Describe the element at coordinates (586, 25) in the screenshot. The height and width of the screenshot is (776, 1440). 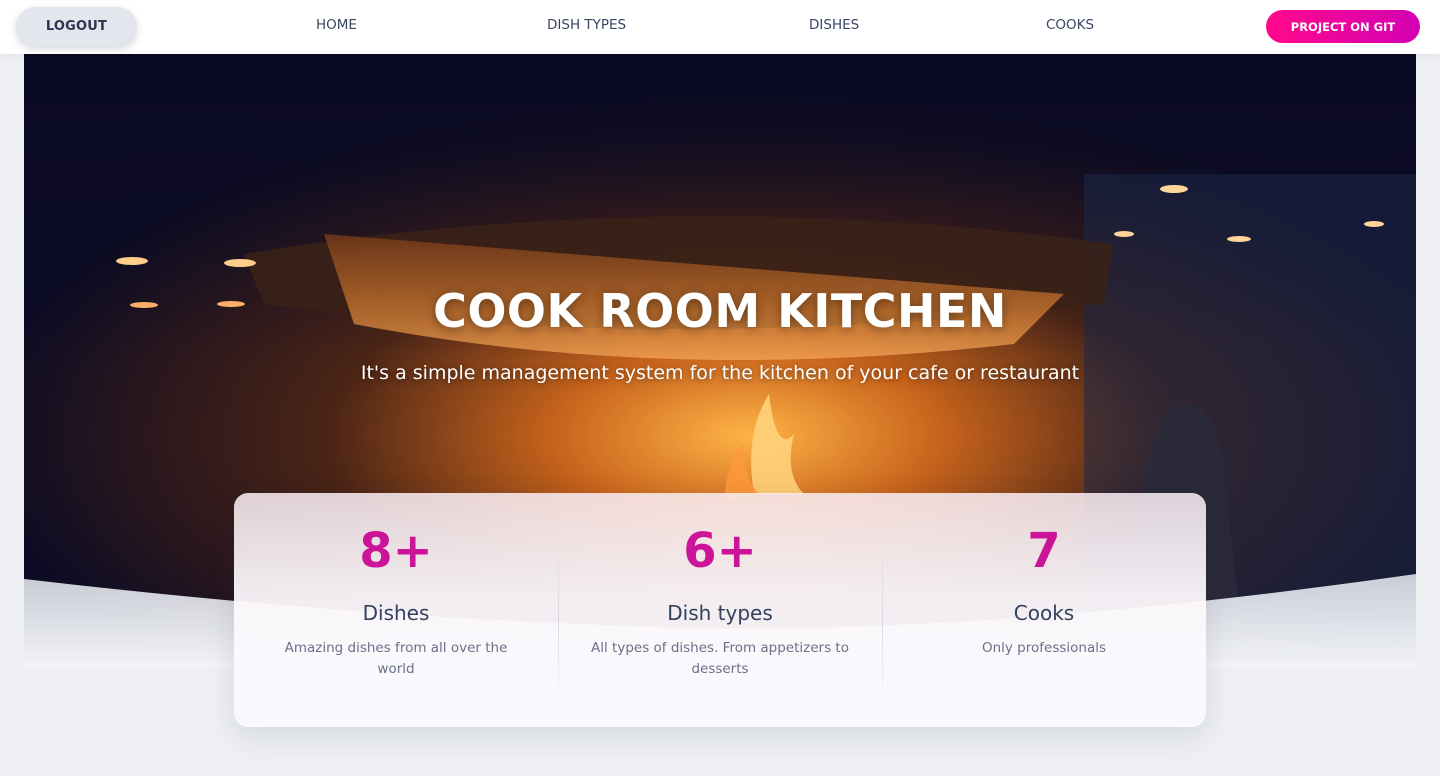
I see `nav-link-dish-types: DISH TYPES` at that location.